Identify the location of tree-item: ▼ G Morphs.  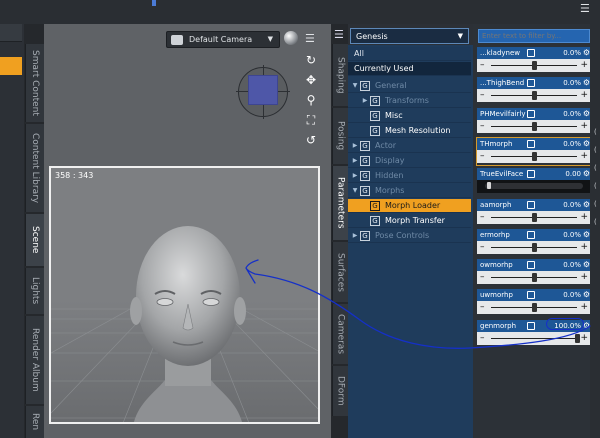
(409, 191).